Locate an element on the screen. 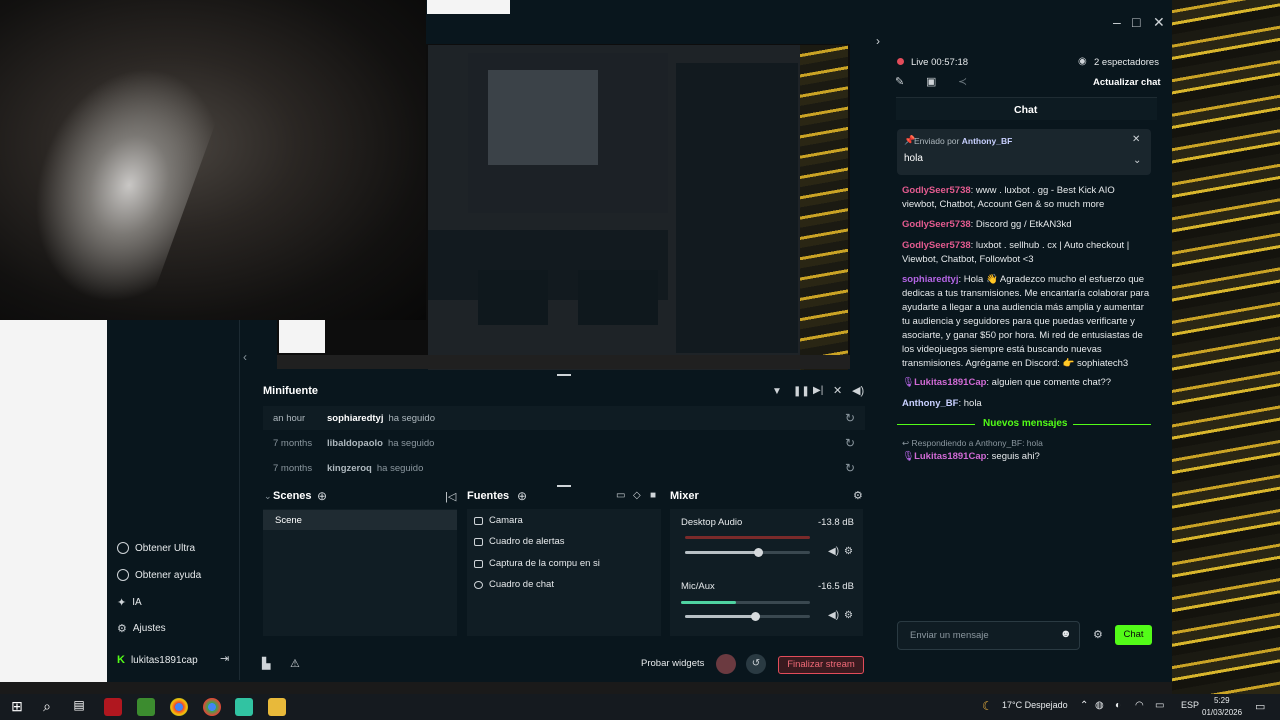  sidebar-item-label: Obtener Ultra is located at coordinates (165, 548).